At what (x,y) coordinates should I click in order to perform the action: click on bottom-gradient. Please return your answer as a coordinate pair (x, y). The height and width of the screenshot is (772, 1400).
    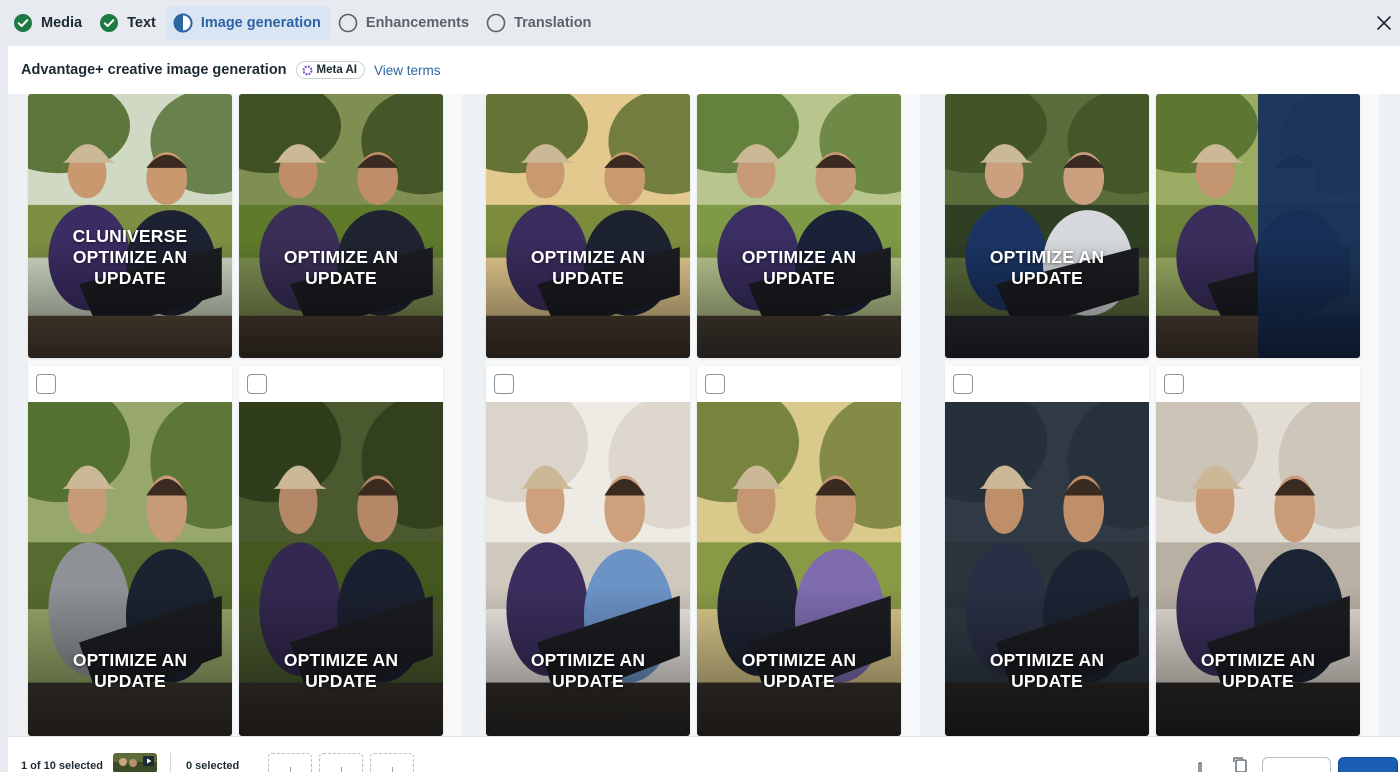
    Looking at the image, I should click on (1258, 298).